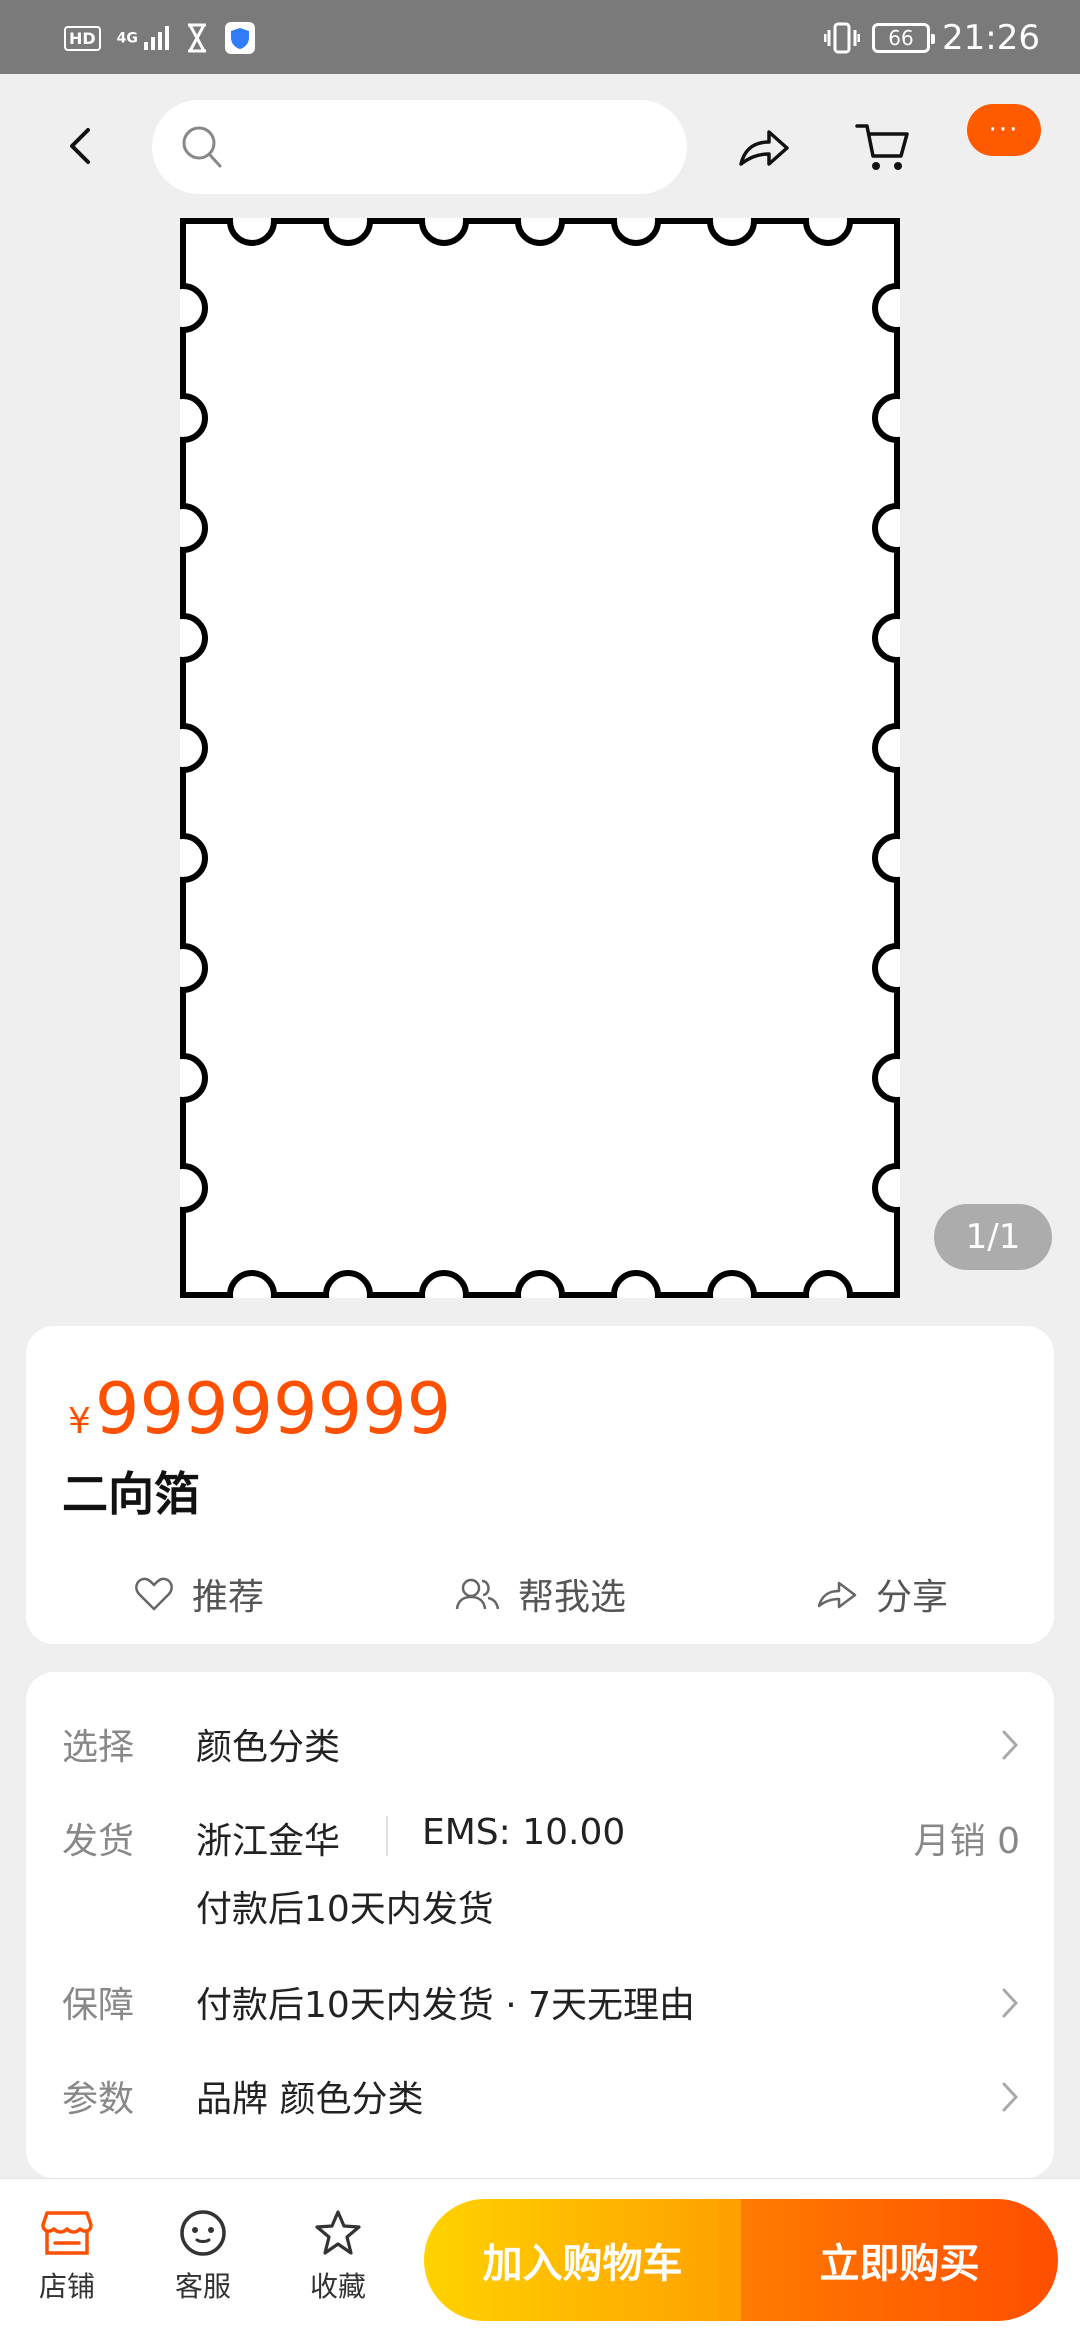 This screenshot has width=1080, height=2340. I want to click on shipping-time: 付款后10天内发货, so click(345, 1909).